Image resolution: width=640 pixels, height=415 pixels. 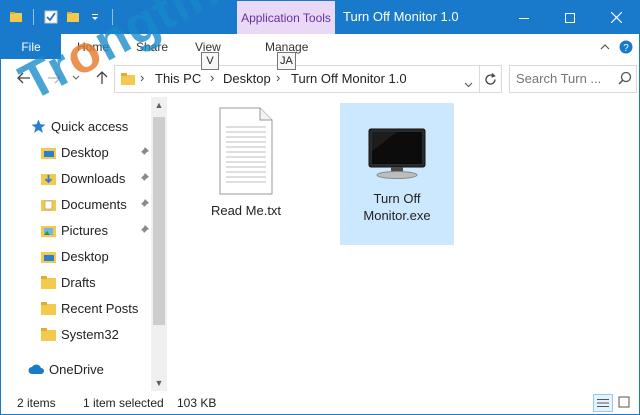 I want to click on forward-arrow-icon, so click(x=54, y=78).